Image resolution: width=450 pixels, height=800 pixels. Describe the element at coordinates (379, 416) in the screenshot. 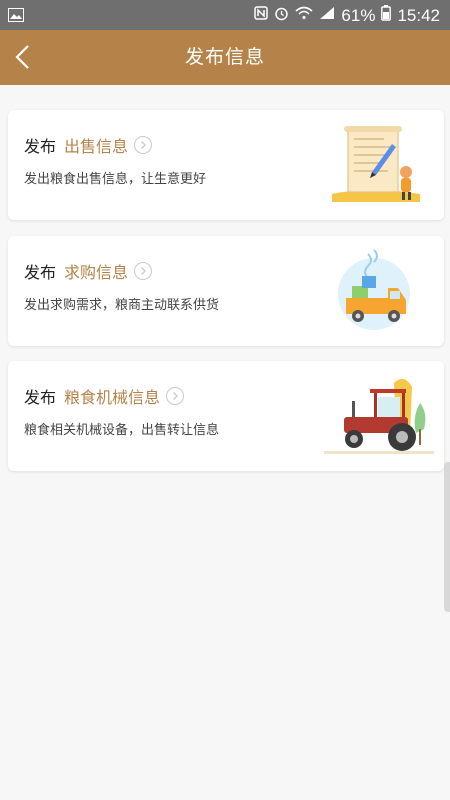

I see `tractor-illustration` at that location.